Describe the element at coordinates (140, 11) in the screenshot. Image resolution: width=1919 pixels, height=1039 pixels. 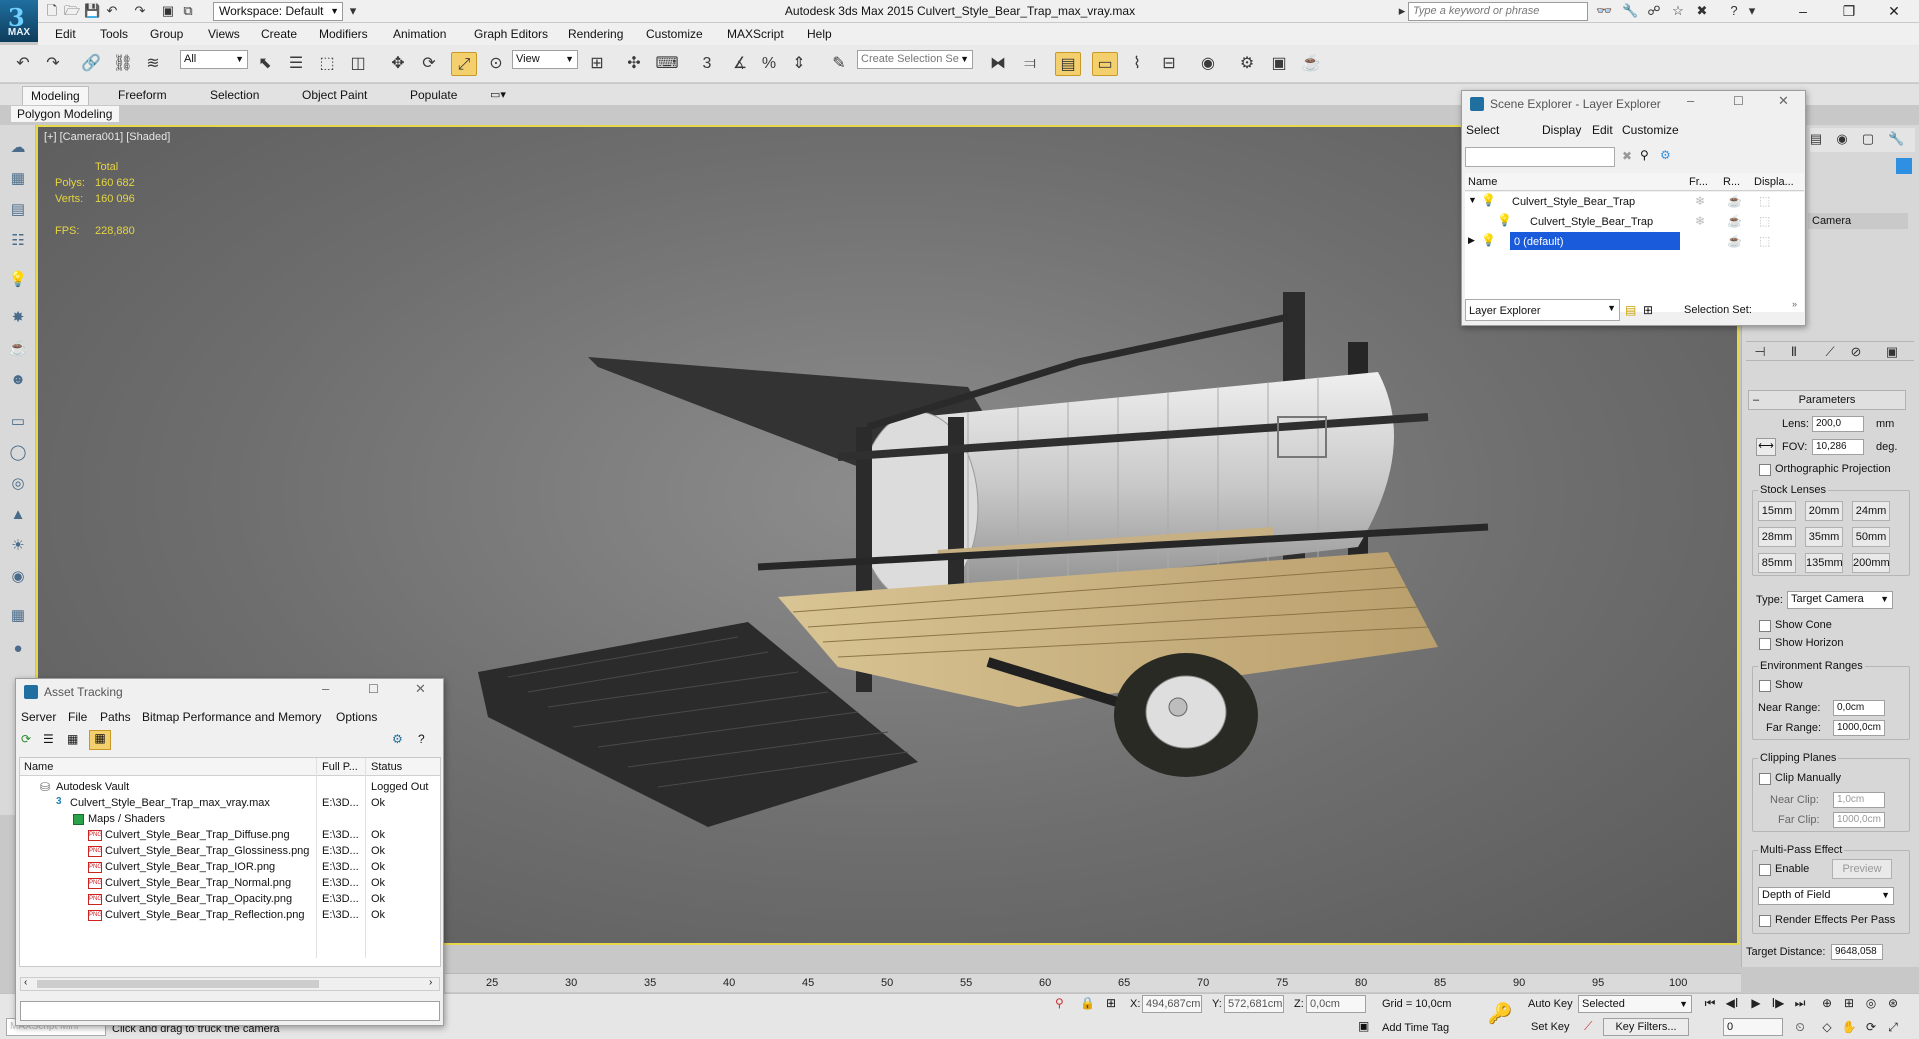
I see `redo-icon: ↷` at that location.